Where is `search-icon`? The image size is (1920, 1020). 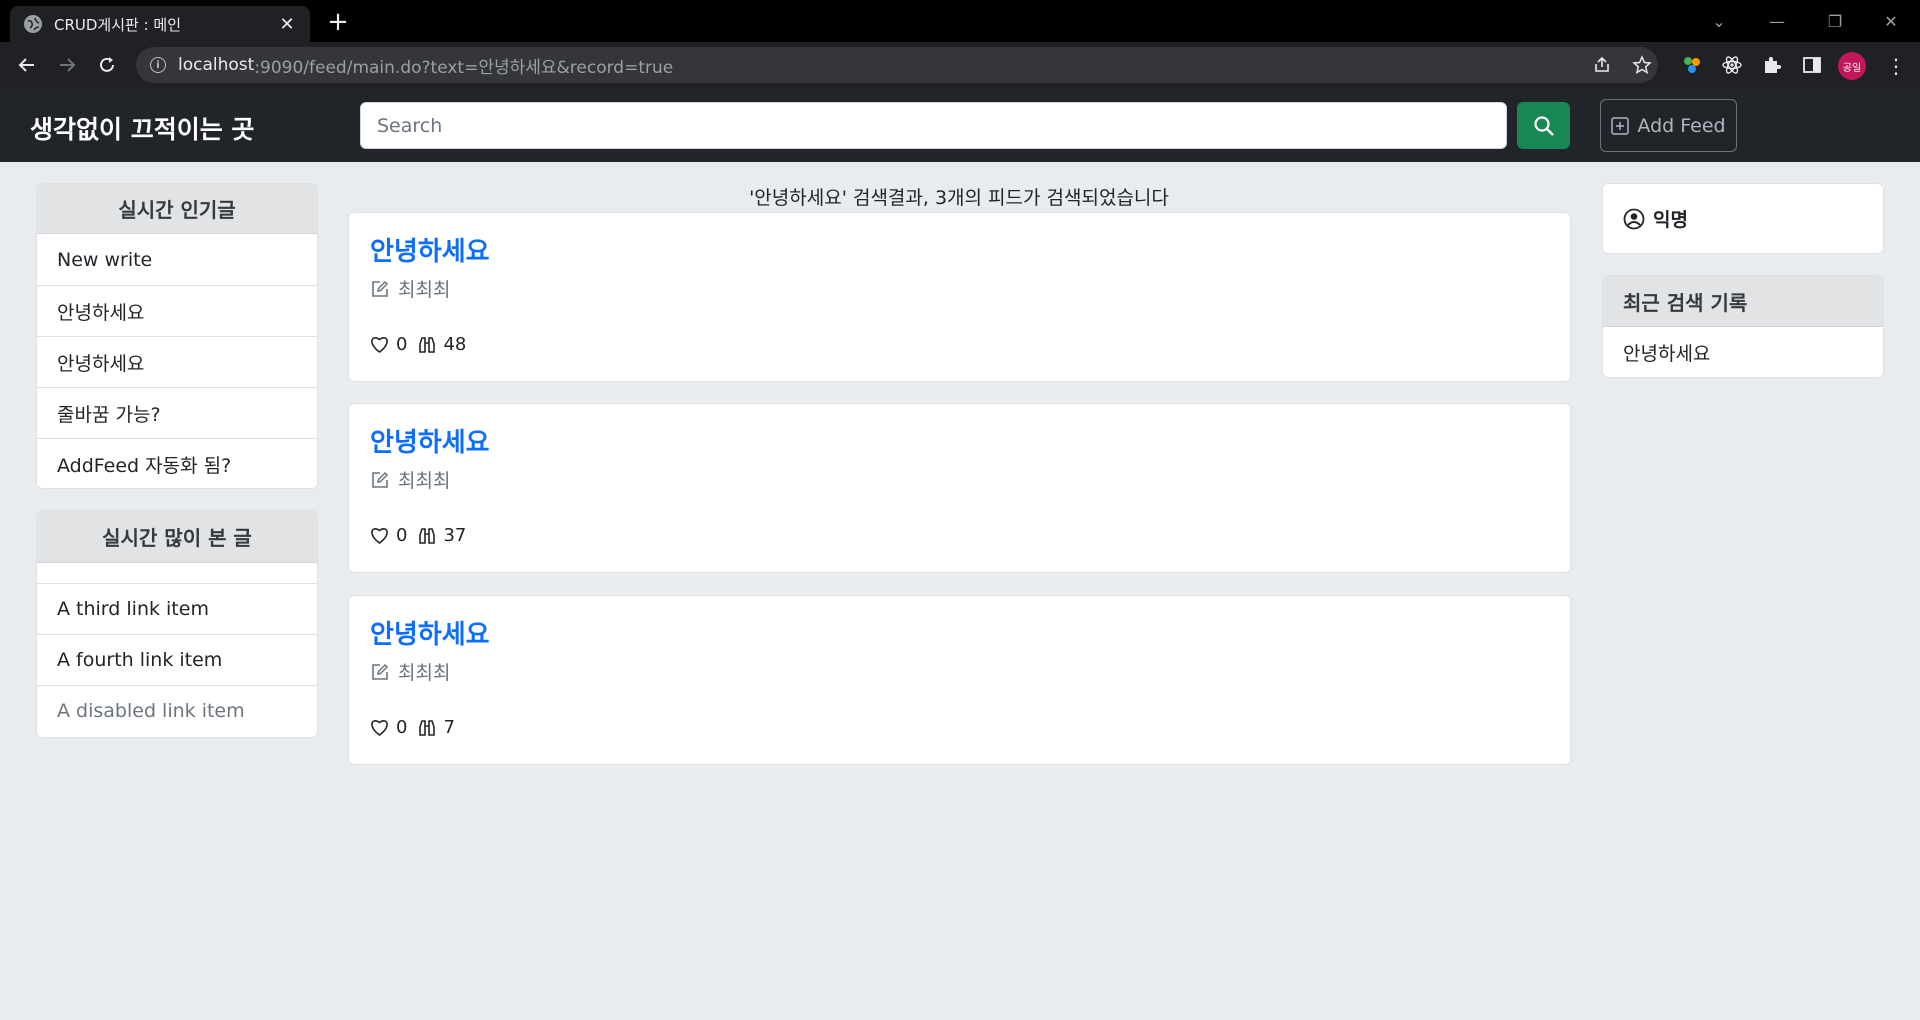 search-icon is located at coordinates (1543, 125).